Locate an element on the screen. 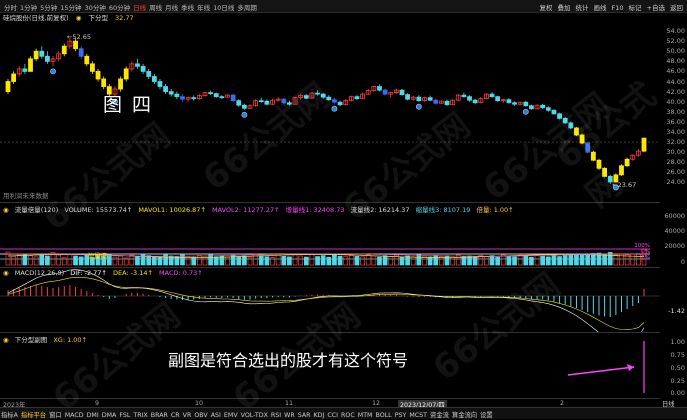 This screenshot has height=420, width=687. period-tab-0: 分时 is located at coordinates (10, 7).